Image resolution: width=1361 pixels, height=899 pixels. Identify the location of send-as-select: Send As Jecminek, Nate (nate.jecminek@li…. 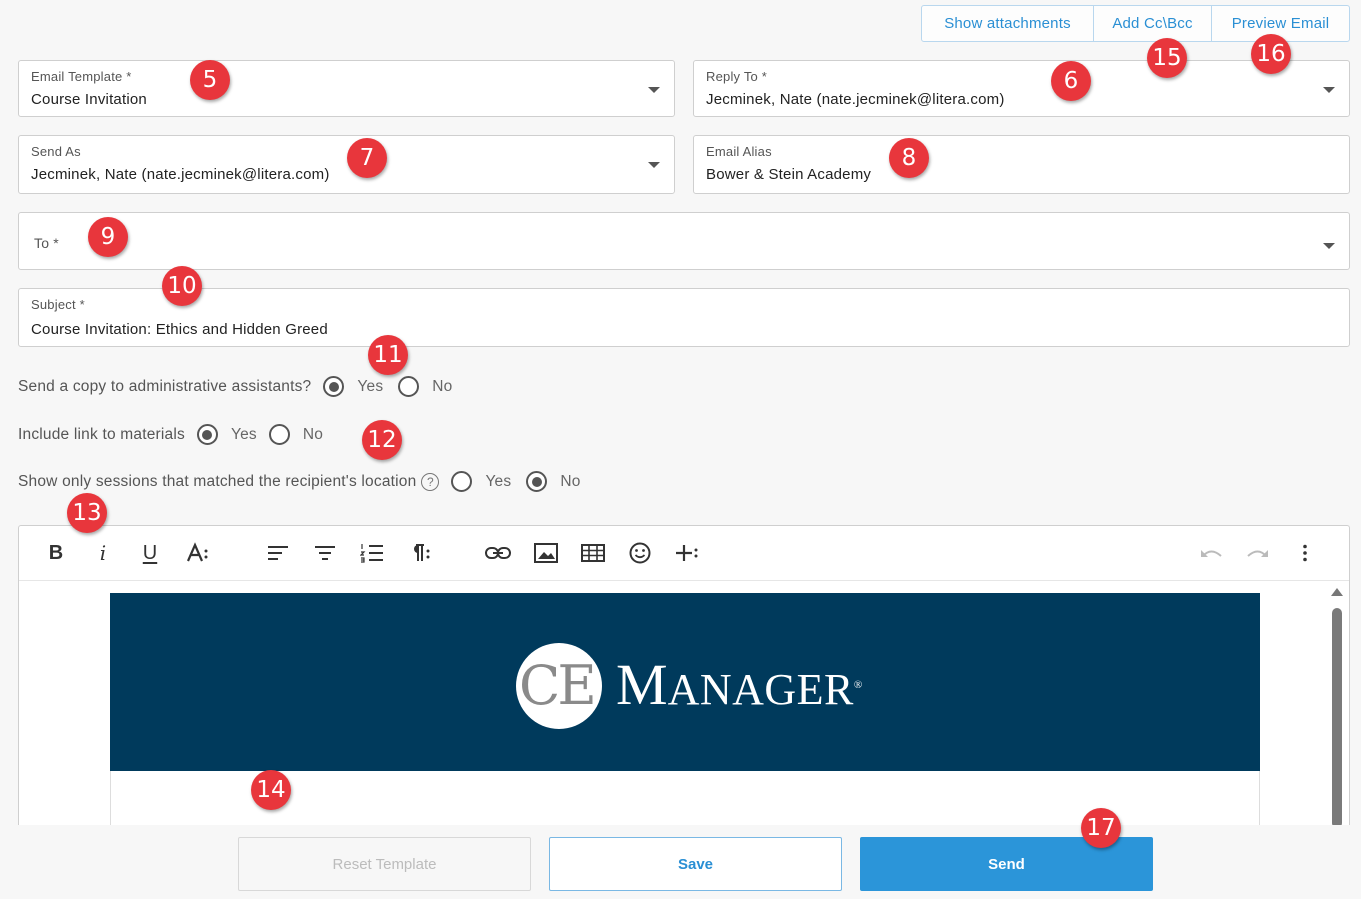
(346, 164).